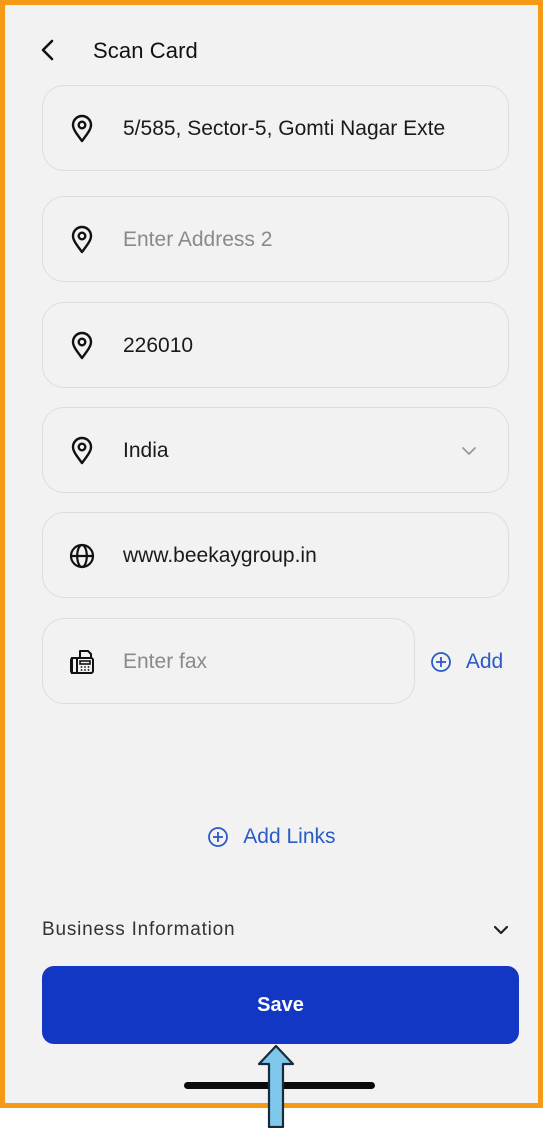 This screenshot has width=543, height=1128. What do you see at coordinates (280, 1005) in the screenshot?
I see `save-button: Save` at bounding box center [280, 1005].